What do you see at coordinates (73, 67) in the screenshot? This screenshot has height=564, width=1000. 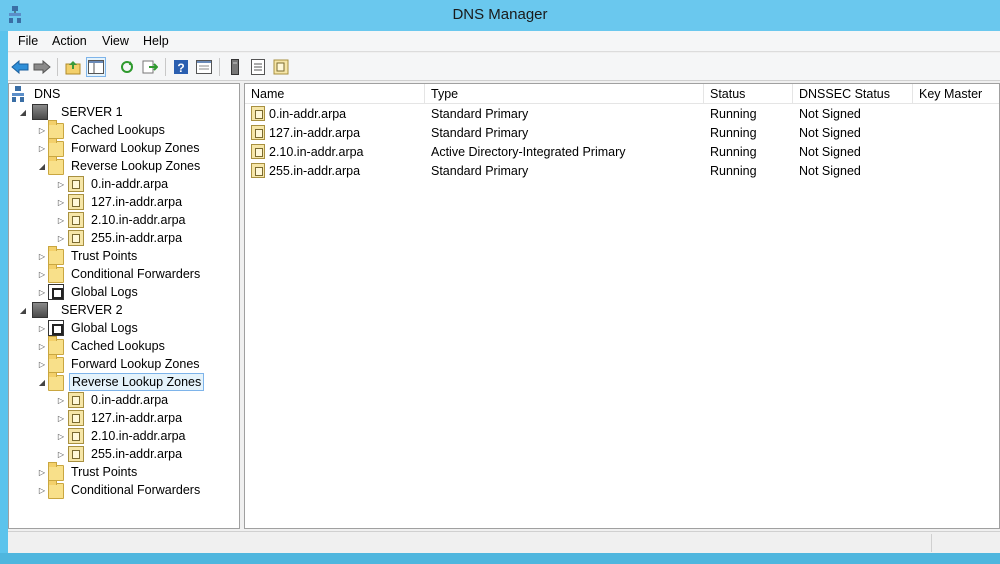 I see `up-folder-icon` at bounding box center [73, 67].